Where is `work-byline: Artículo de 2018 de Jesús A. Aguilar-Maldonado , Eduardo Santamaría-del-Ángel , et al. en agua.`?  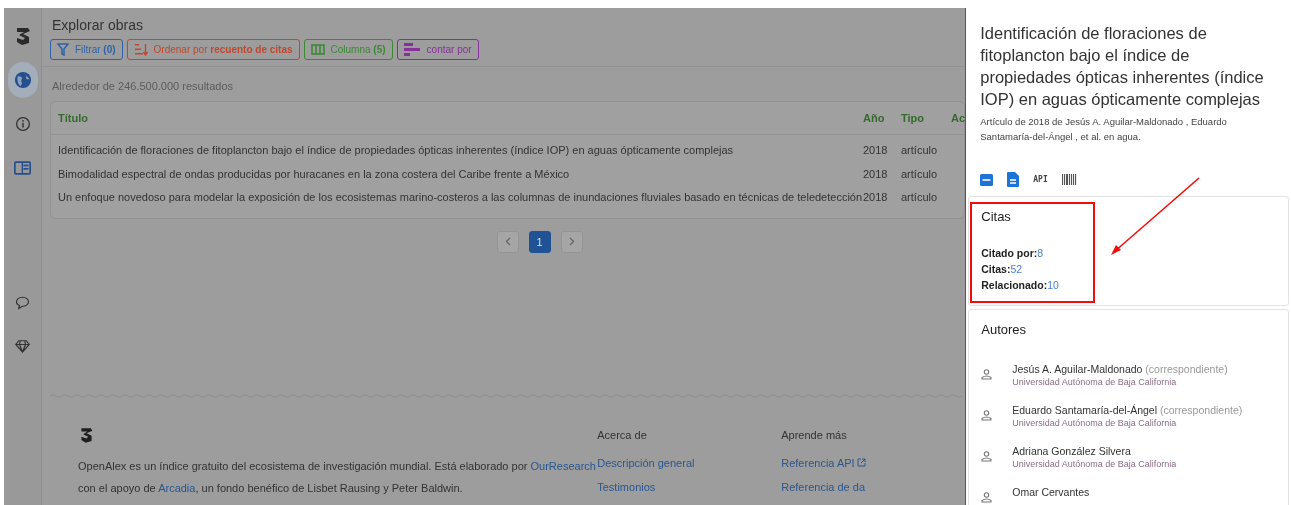 work-byline: Artículo de 2018 de Jesús A. Aguilar-Maldonado , Eduardo Santamaría-del-Ángel , et al. en agua. is located at coordinates (1103, 129).